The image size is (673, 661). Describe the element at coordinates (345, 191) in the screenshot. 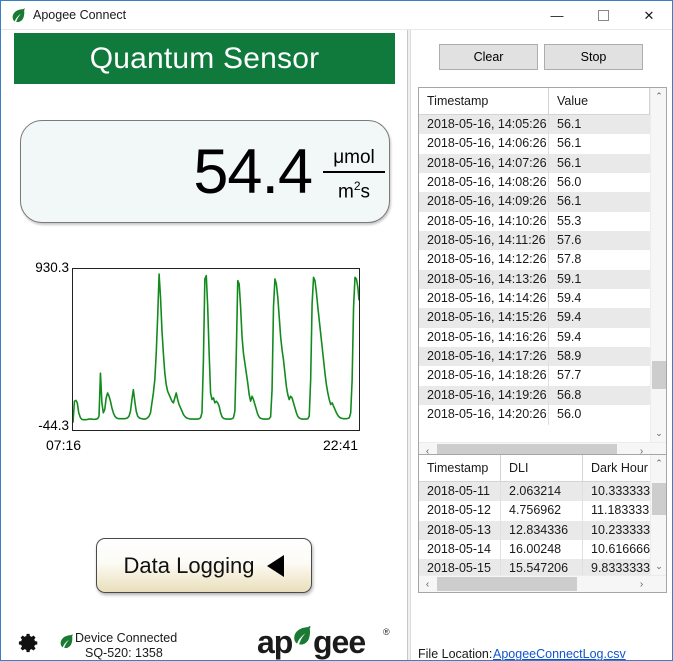

I see `units-denominator-base: m` at that location.